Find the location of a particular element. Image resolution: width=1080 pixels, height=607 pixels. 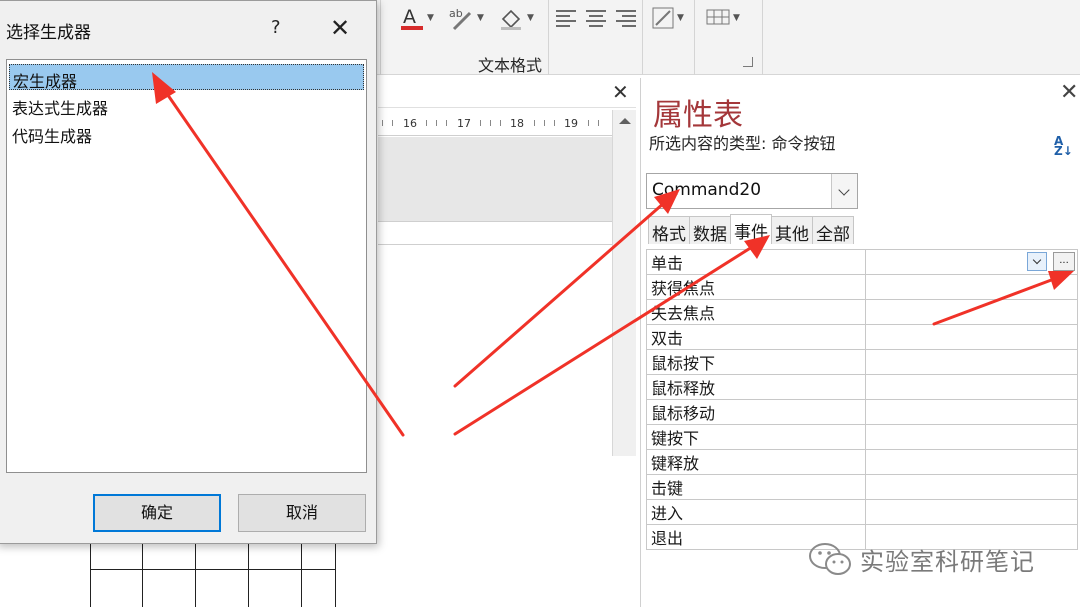

arrow-to-event-tab is located at coordinates (603, 340).